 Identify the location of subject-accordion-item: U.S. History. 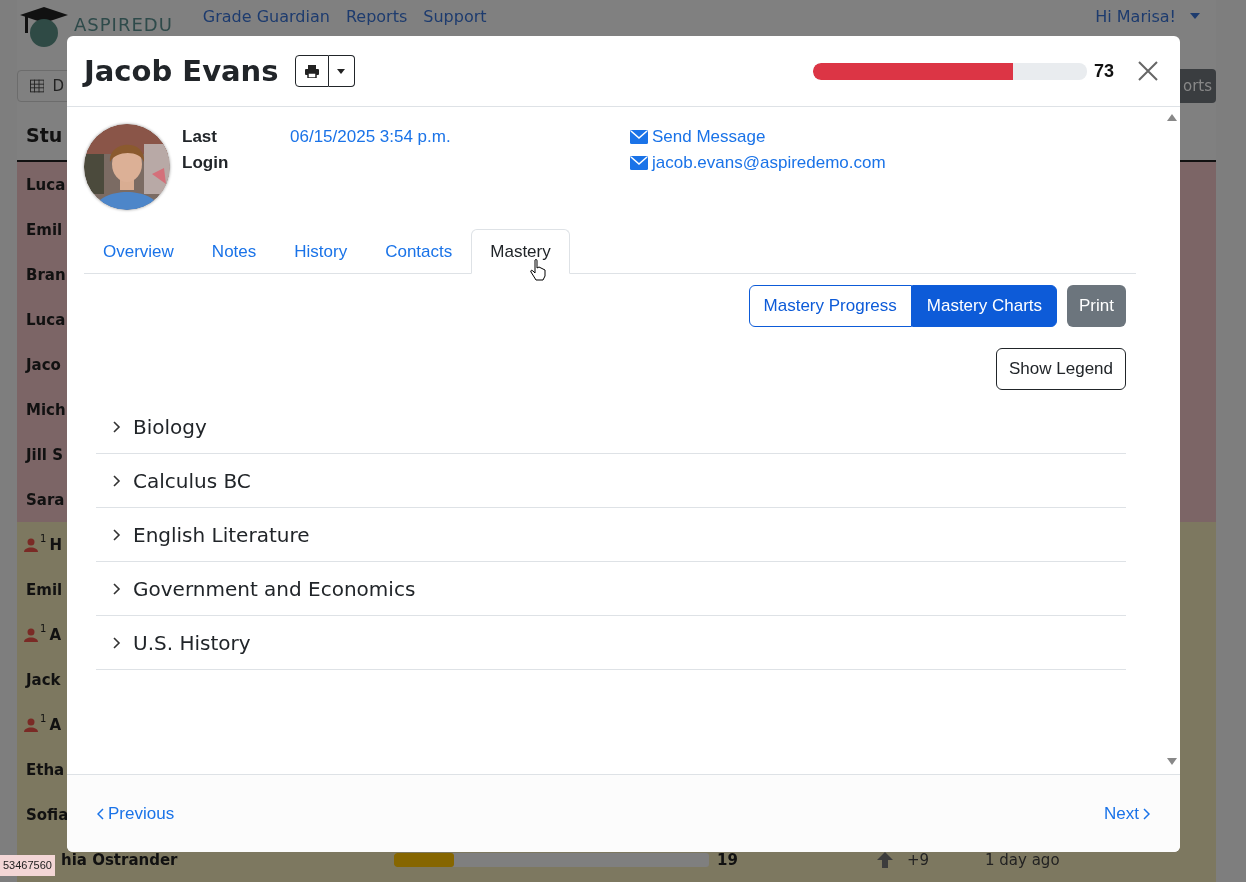
(611, 643).